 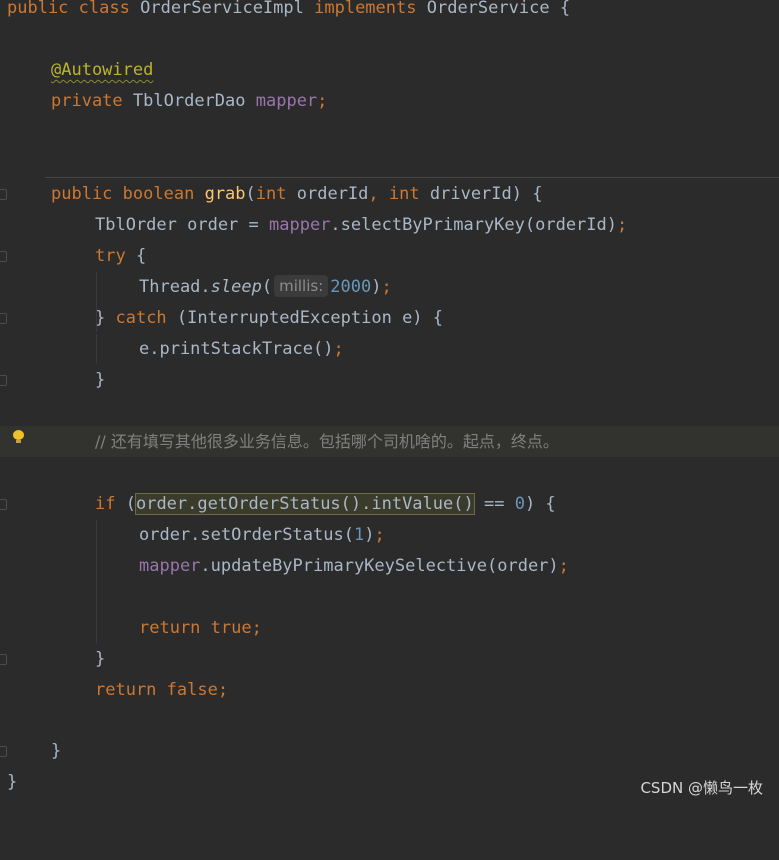 I want to click on code-line-catch: } catch (InterruptedException e) {, so click(x=389, y=318).